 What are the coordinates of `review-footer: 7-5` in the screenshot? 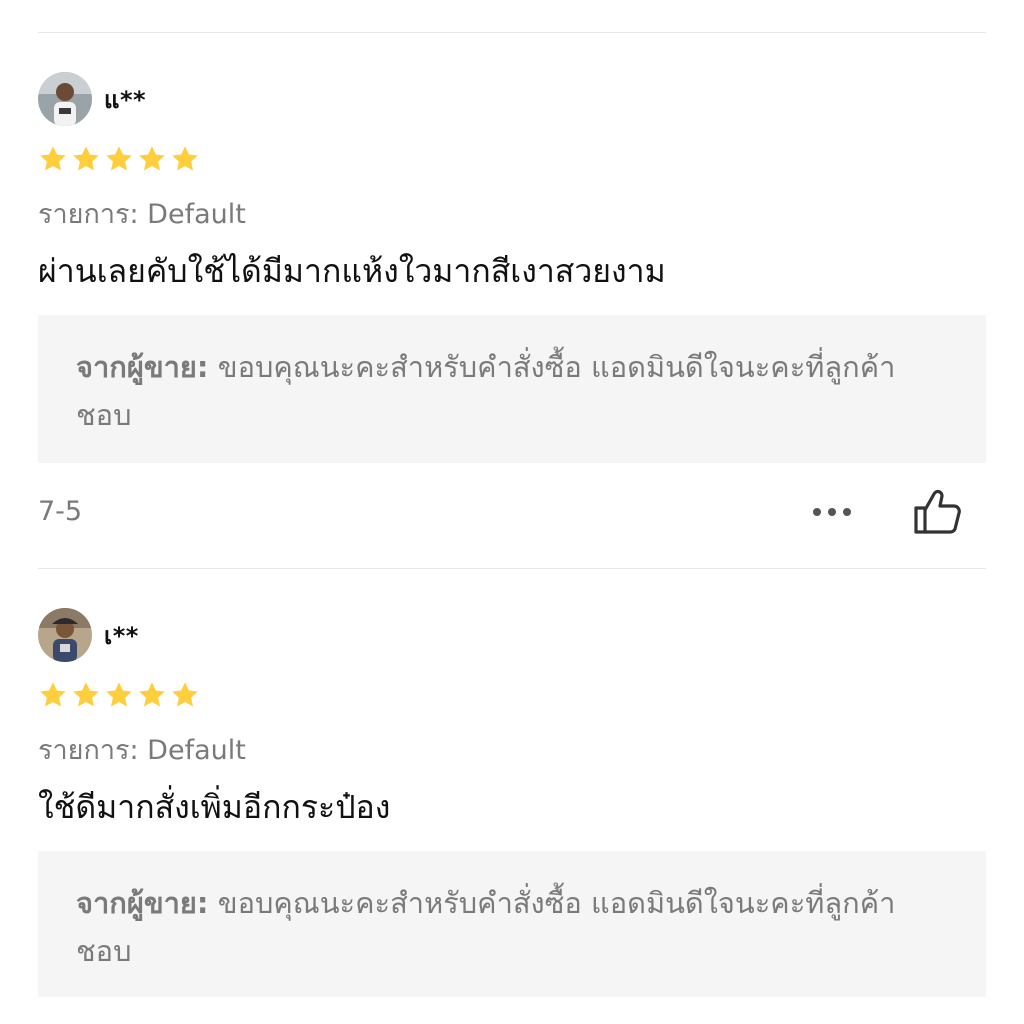 It's located at (512, 512).